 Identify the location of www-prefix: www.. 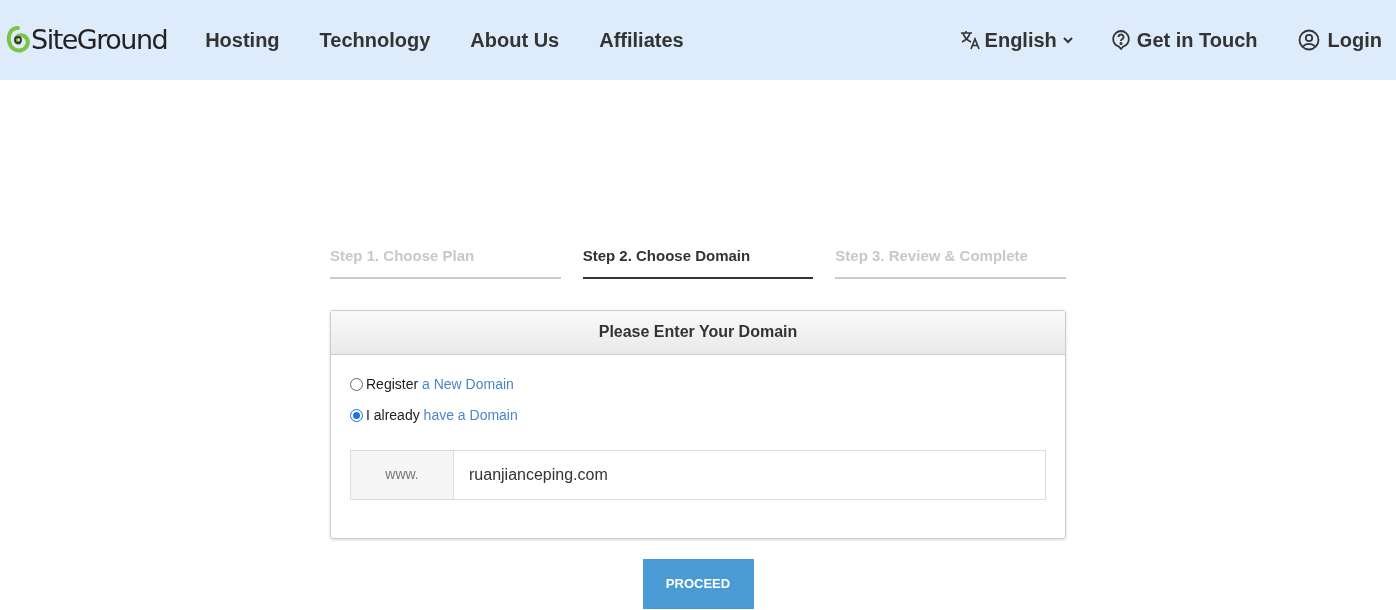
(402, 474).